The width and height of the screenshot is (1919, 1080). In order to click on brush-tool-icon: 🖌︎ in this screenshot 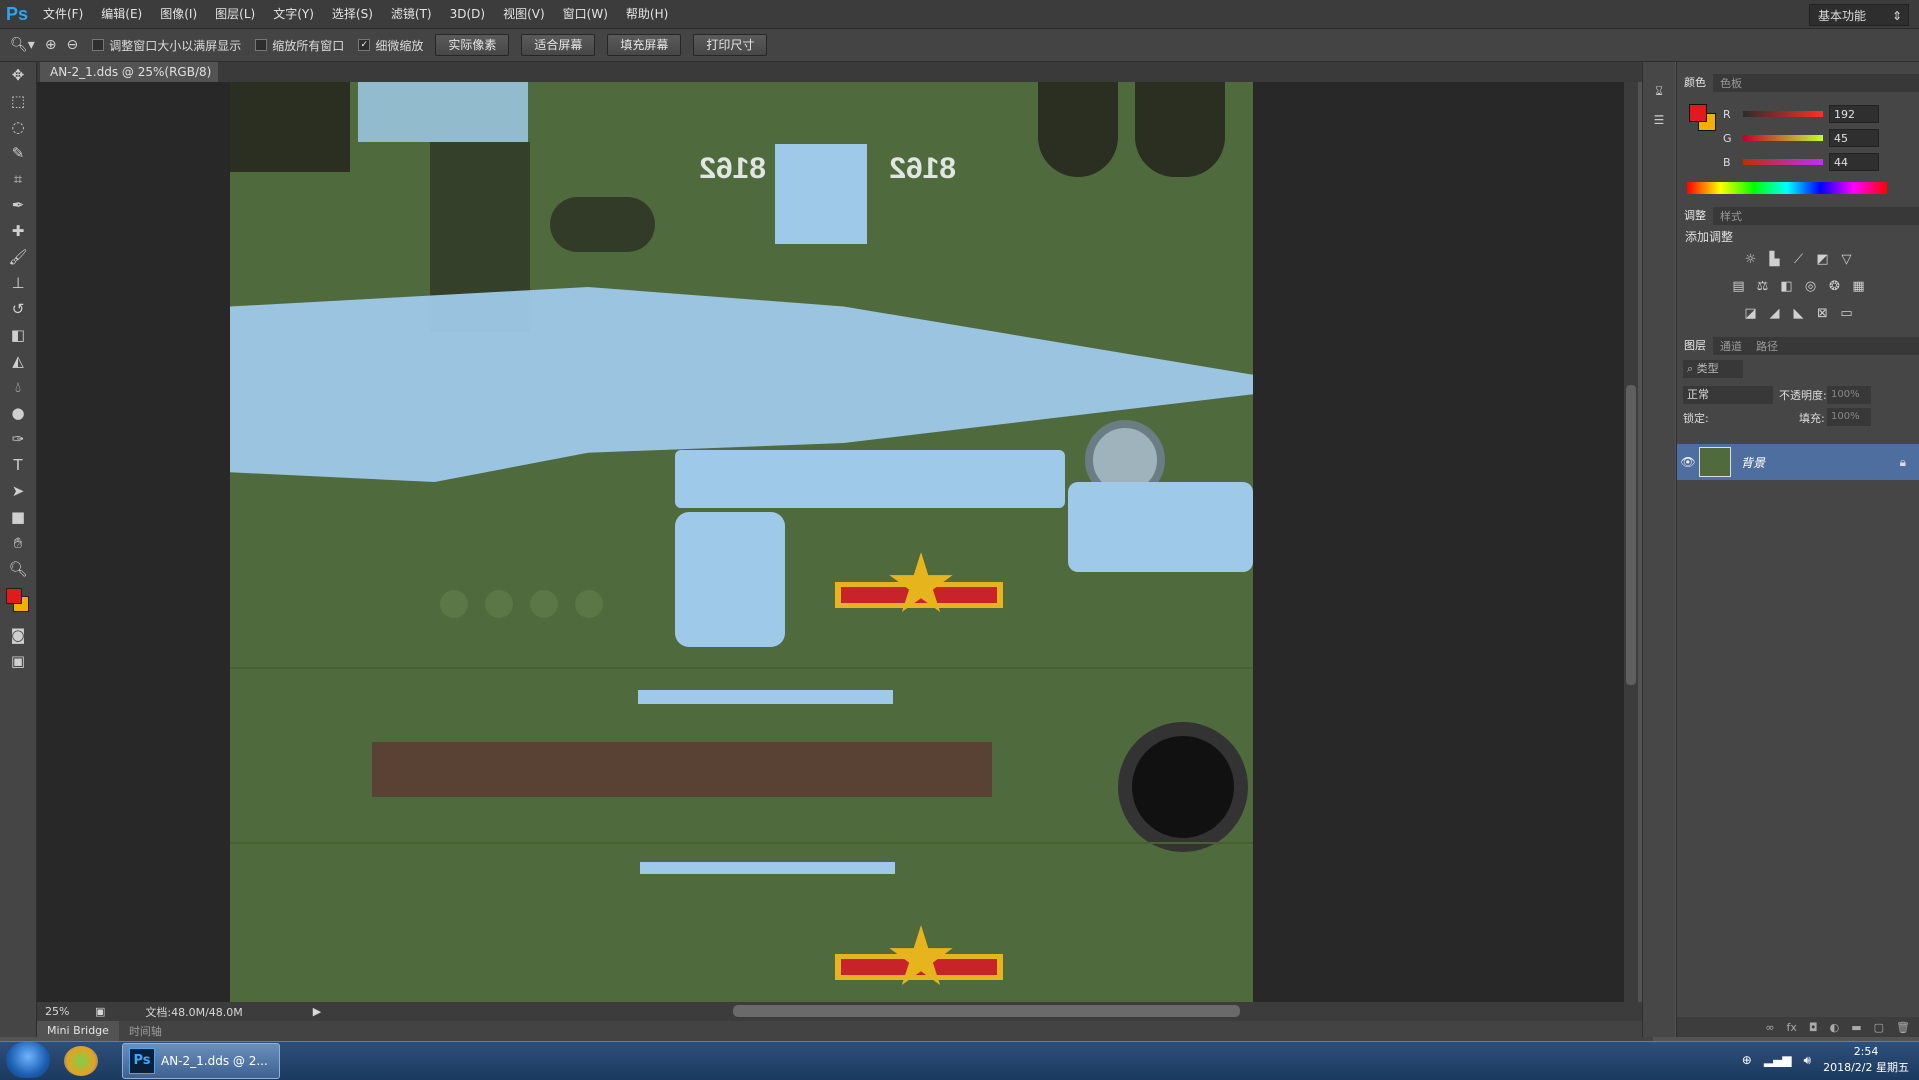, I will do `click(18, 257)`.